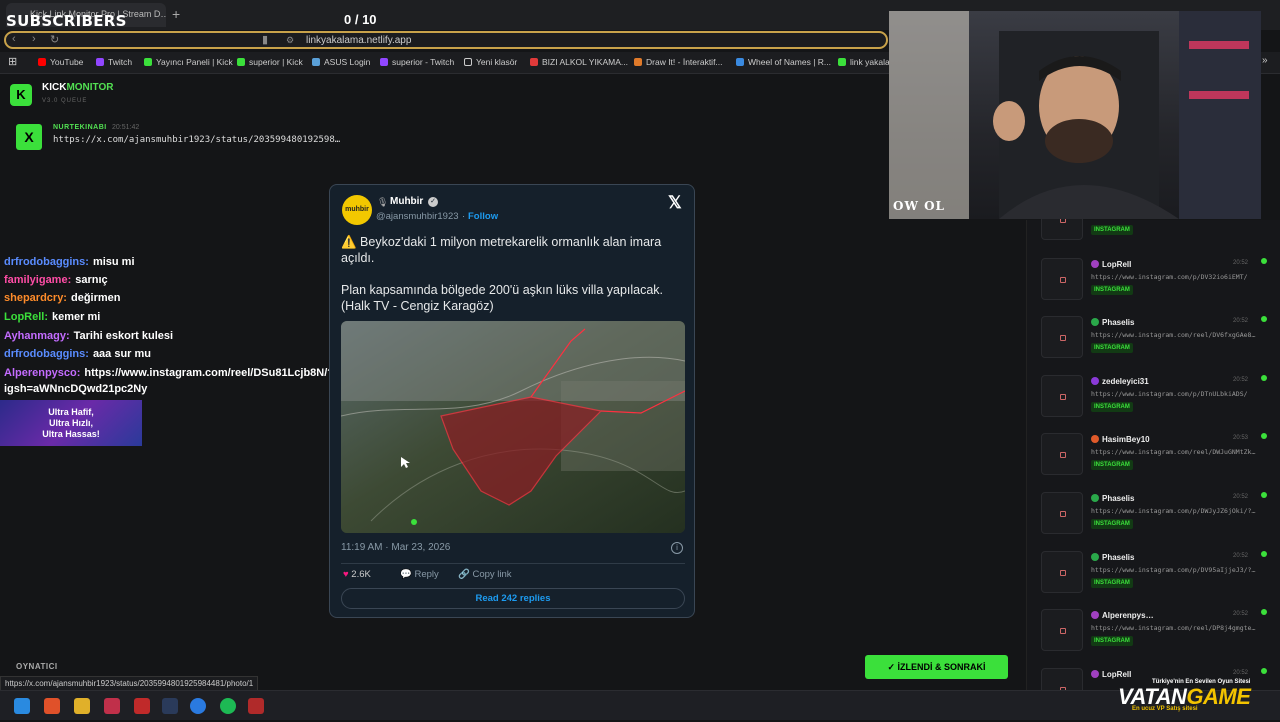  I want to click on site-settings-icon: ⚙, so click(290, 40).